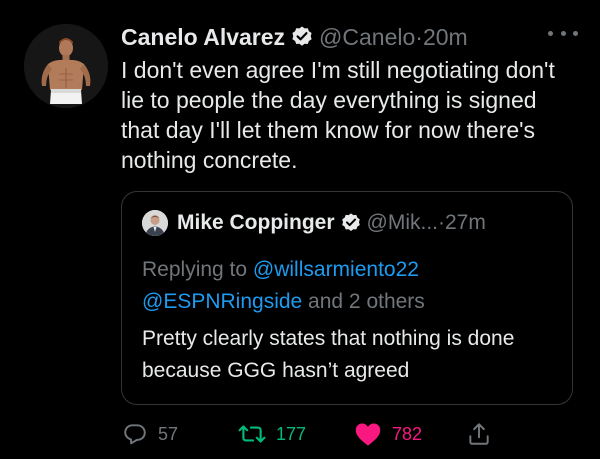 Image resolution: width=600 pixels, height=459 pixels. What do you see at coordinates (135, 434) in the screenshot?
I see `reply-icon` at bounding box center [135, 434].